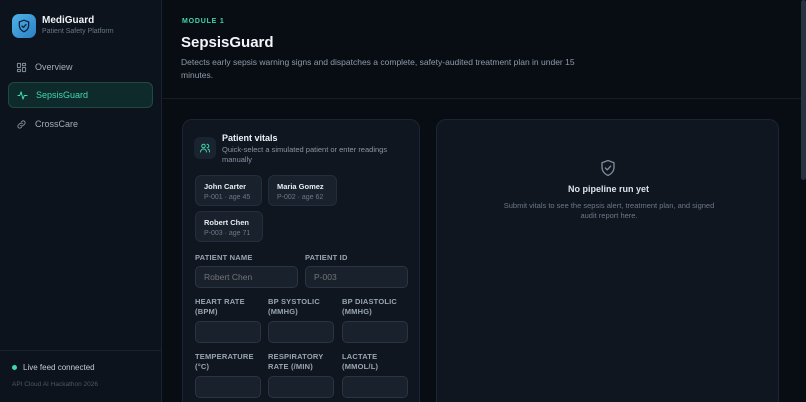 The height and width of the screenshot is (402, 806). What do you see at coordinates (246, 277) in the screenshot?
I see `patient-name-input` at bounding box center [246, 277].